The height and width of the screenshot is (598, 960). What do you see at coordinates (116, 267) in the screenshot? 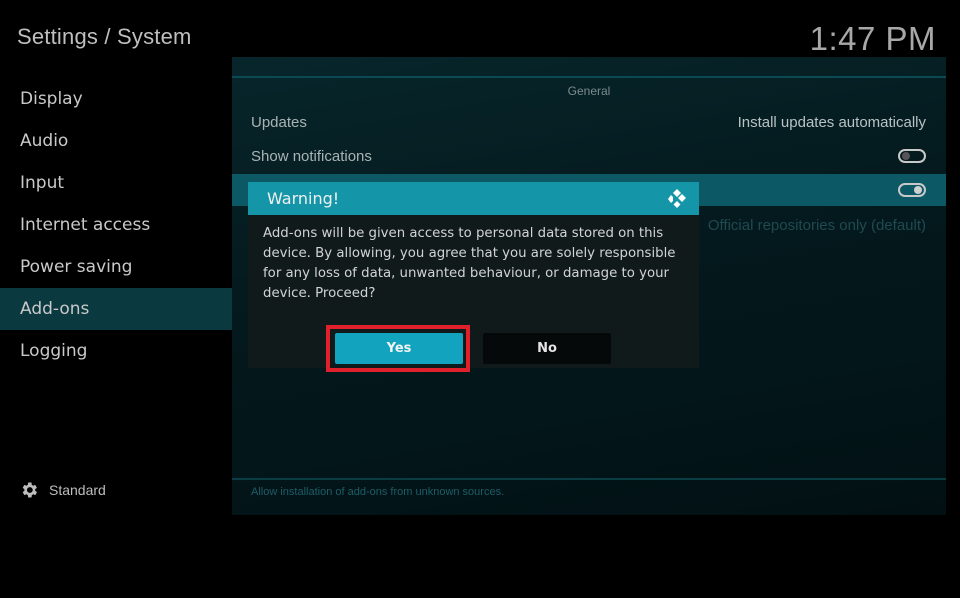
I see `sidebar-item-power-saving: Power saving` at bounding box center [116, 267].